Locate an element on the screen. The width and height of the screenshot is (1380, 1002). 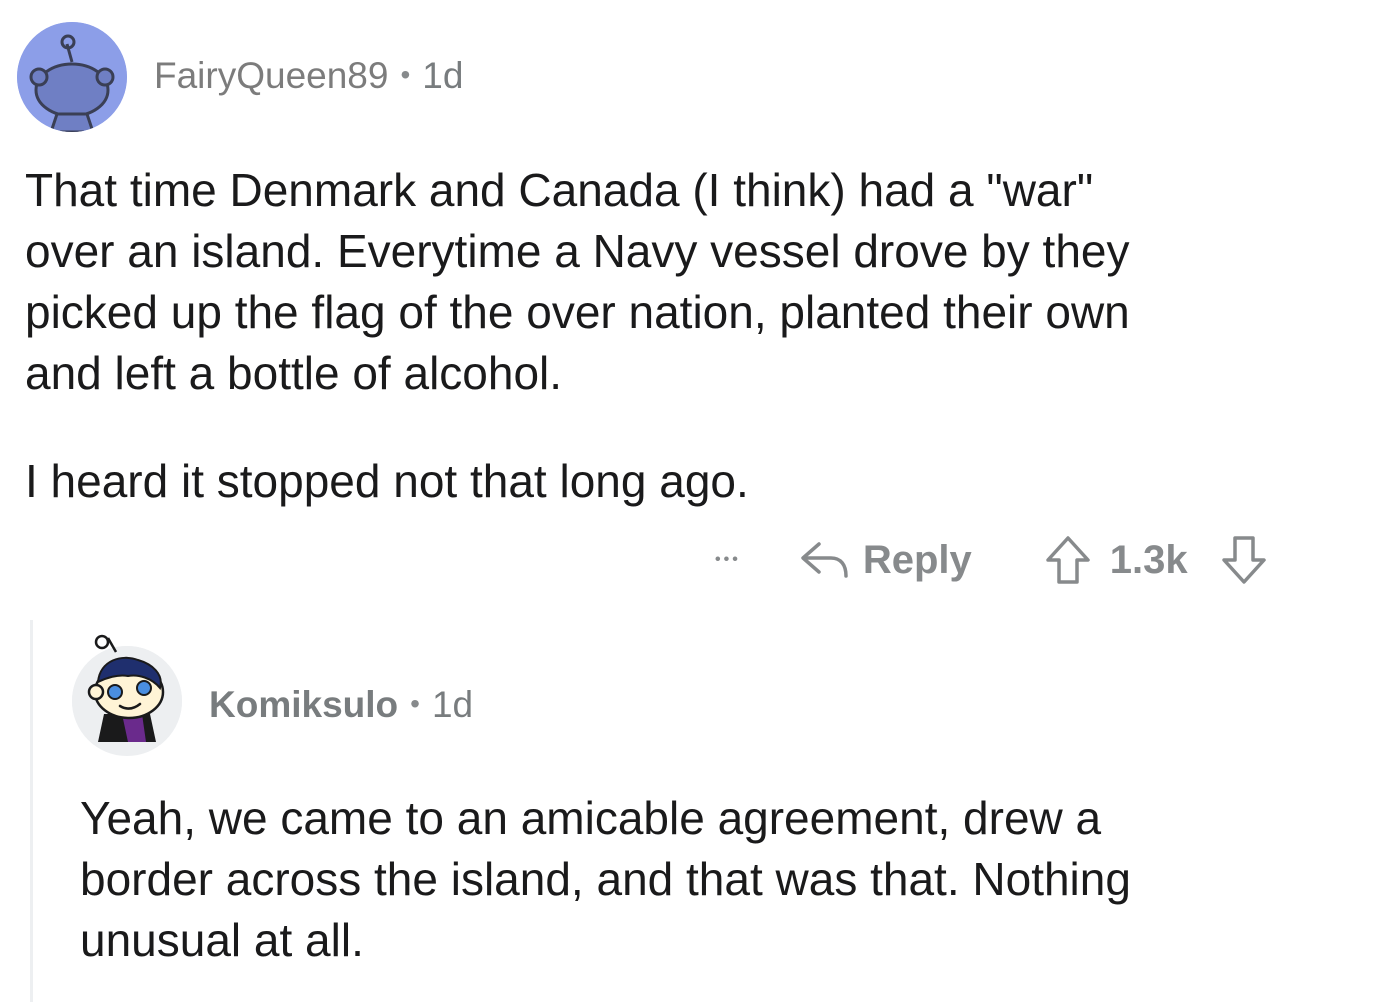
comment-actions: ••• Reply 1.3k is located at coordinates (985, 560).